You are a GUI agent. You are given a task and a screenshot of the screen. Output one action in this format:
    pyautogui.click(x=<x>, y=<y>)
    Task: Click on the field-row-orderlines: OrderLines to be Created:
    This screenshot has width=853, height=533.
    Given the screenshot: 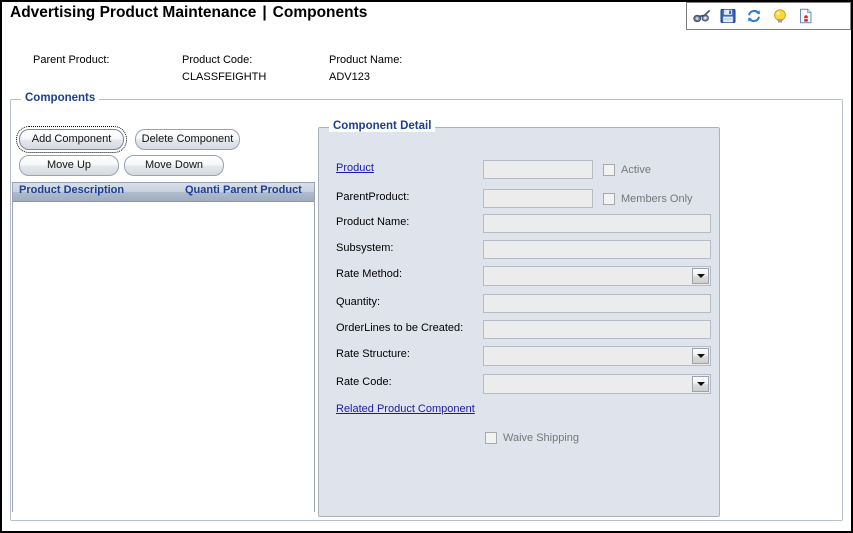 What is the action you would take?
    pyautogui.click(x=519, y=331)
    